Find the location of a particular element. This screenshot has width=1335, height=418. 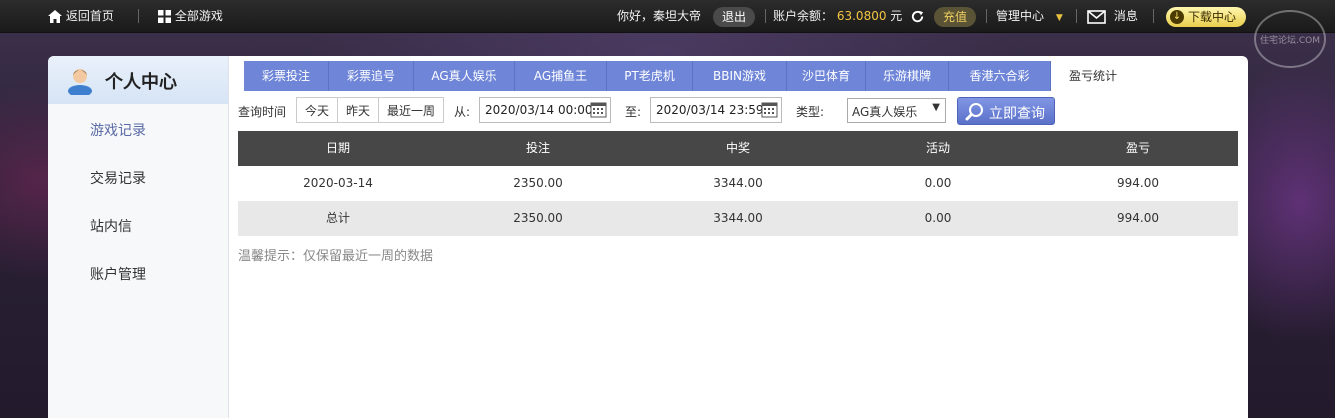

from-date-value: 2020/03/14 00:00 is located at coordinates (539, 110).